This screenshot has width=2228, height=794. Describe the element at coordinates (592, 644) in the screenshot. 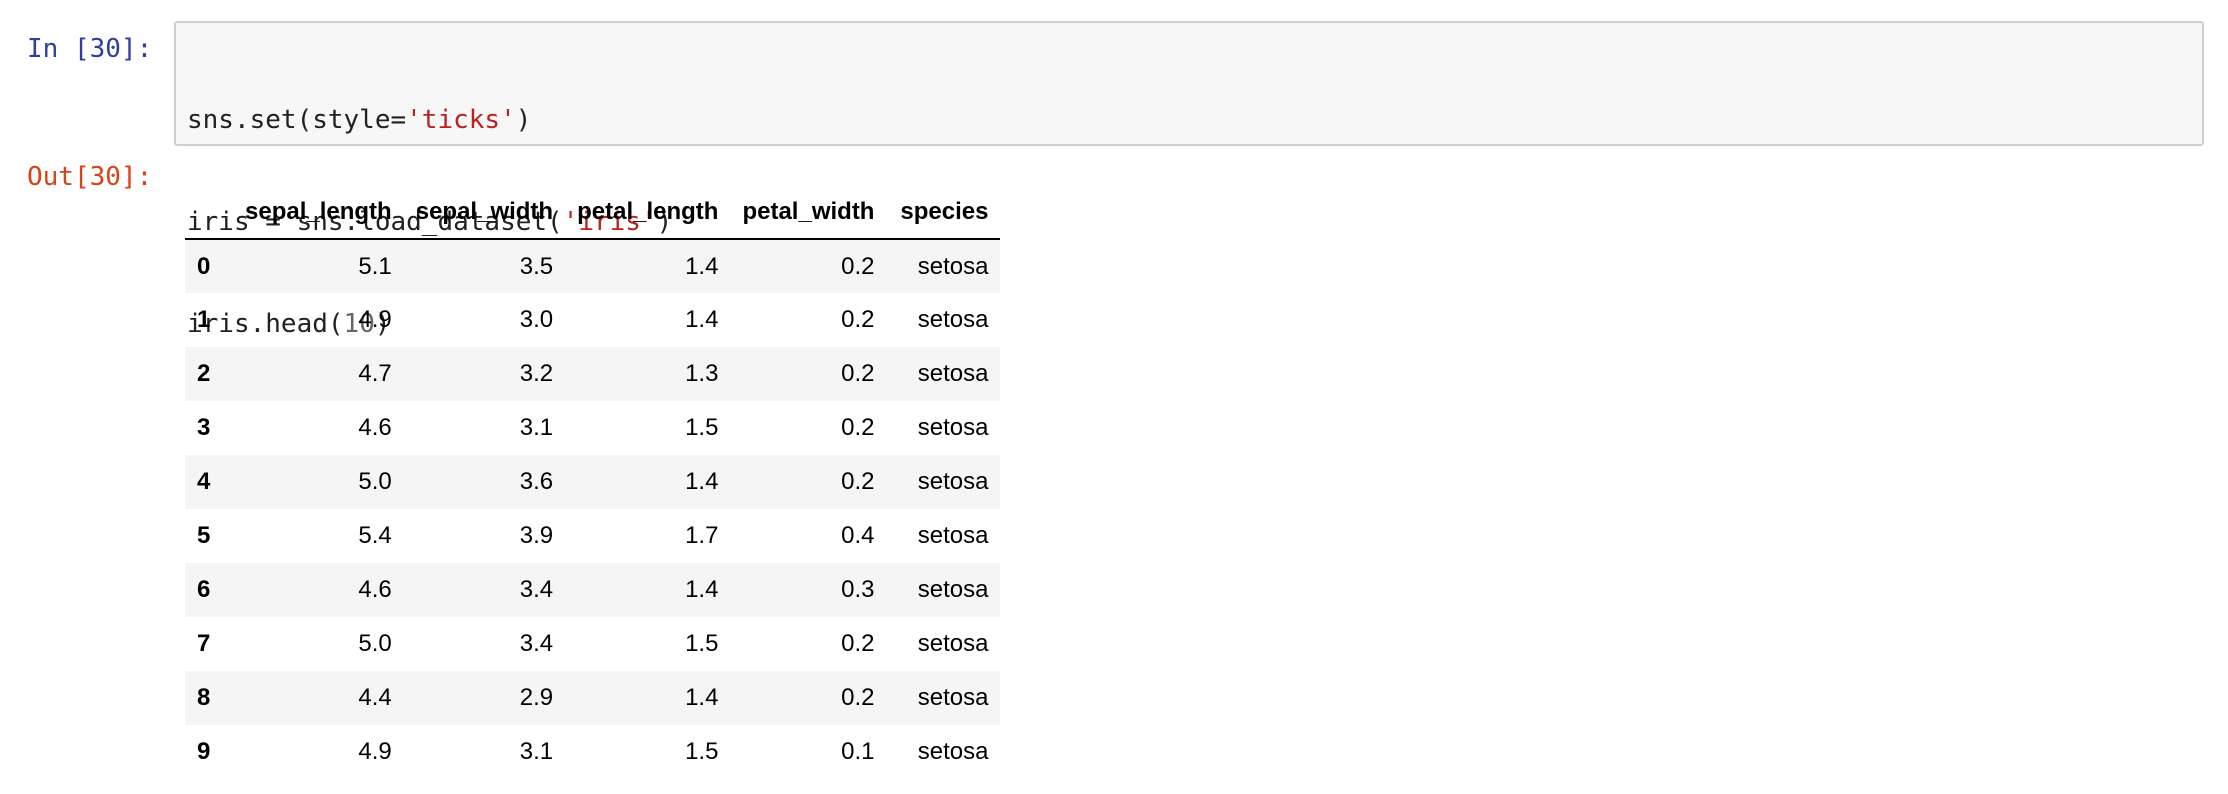

I see `table-row: 7 5.0 3.4 1.5 0.2 setosa` at that location.